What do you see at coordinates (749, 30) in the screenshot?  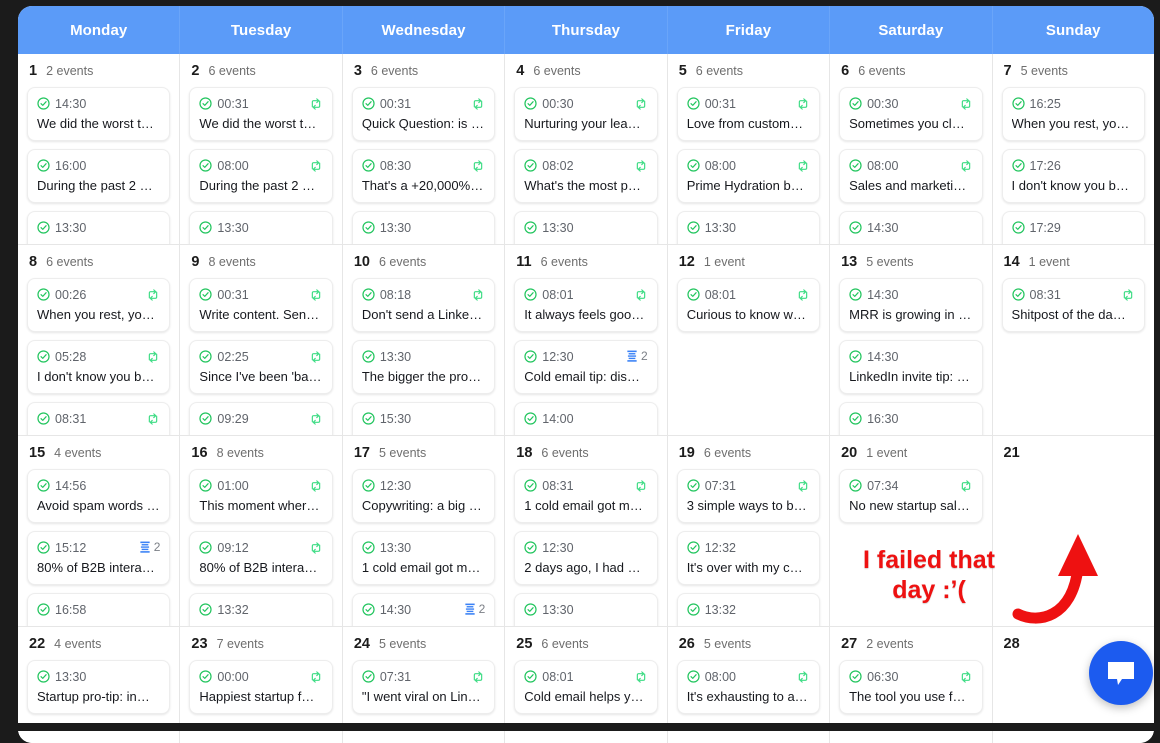 I see `weekday-header-friday: Friday` at bounding box center [749, 30].